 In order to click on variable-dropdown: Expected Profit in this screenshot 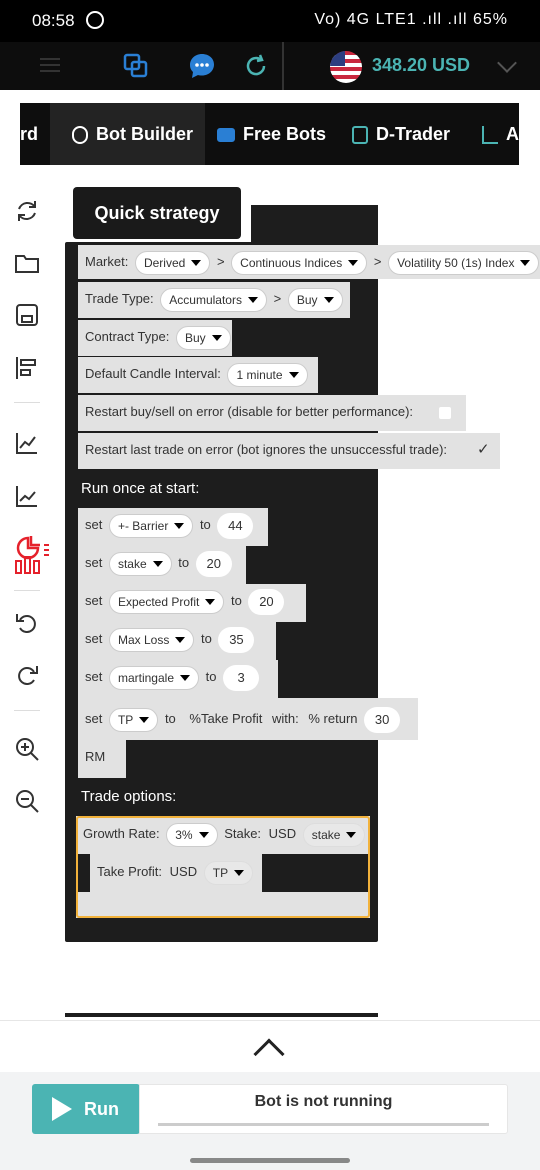, I will do `click(166, 601)`.